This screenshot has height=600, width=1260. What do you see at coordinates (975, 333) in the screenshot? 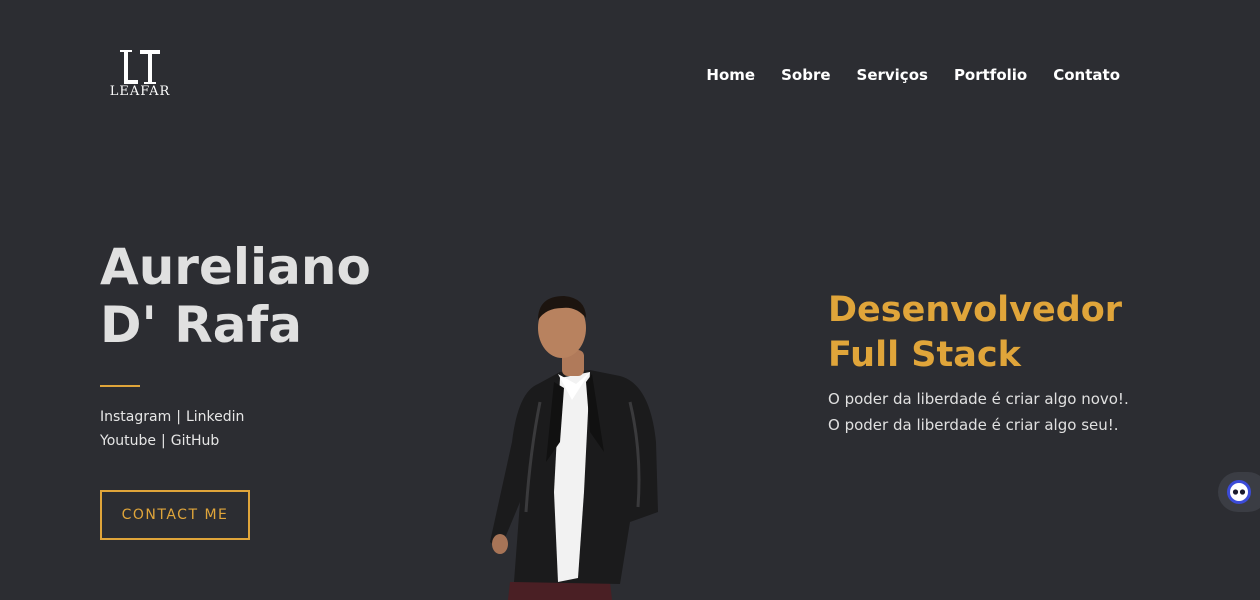
I see `role-title: Desenvolvedor Full Stack` at bounding box center [975, 333].